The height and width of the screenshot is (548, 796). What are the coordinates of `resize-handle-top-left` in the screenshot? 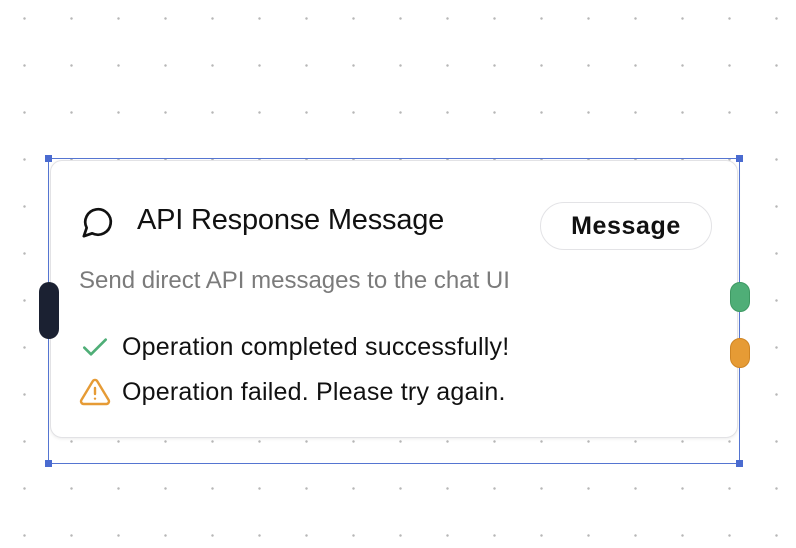 It's located at (48, 158).